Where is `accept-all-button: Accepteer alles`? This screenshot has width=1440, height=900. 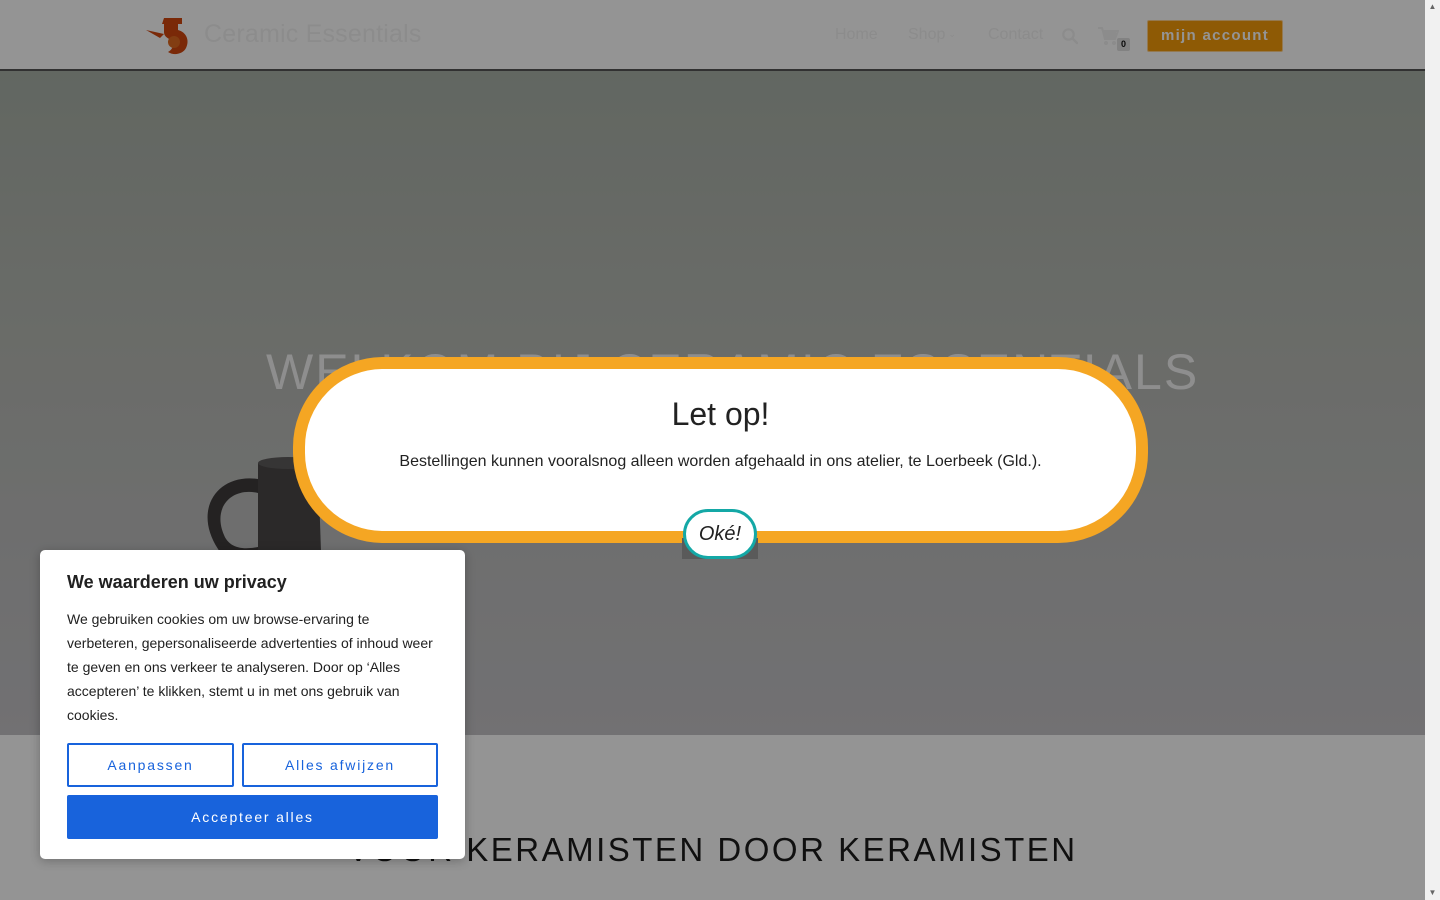
accept-all-button: Accepteer alles is located at coordinates (252, 817).